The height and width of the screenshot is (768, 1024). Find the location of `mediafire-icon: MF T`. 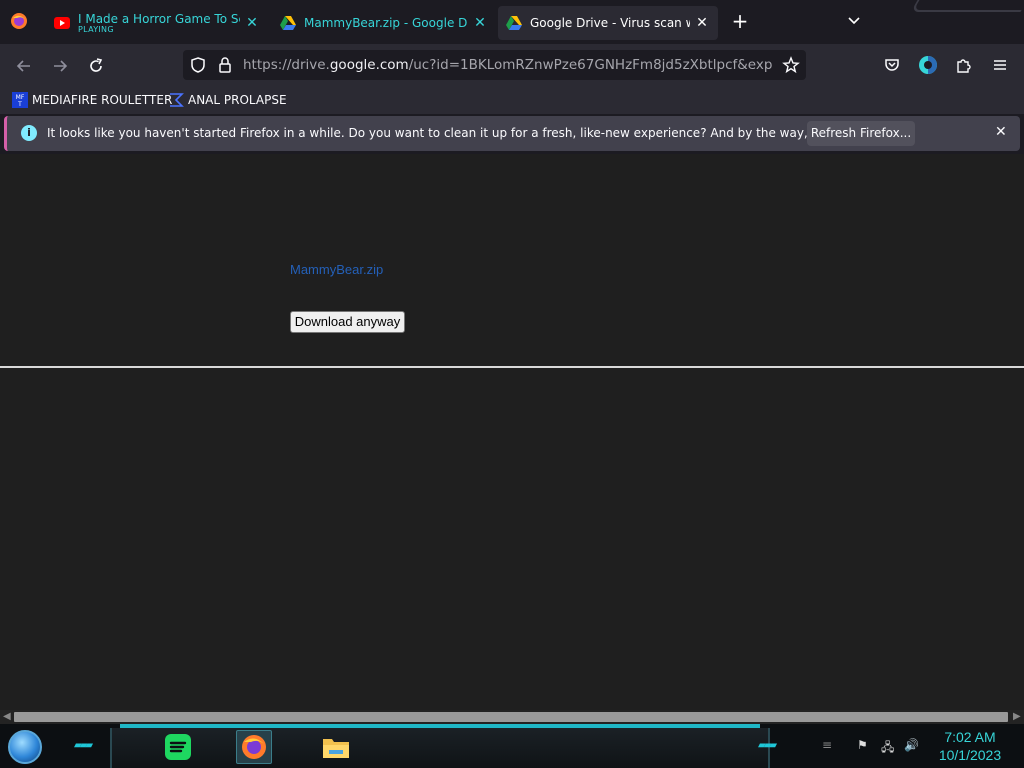

mediafire-icon: MF T is located at coordinates (20, 100).